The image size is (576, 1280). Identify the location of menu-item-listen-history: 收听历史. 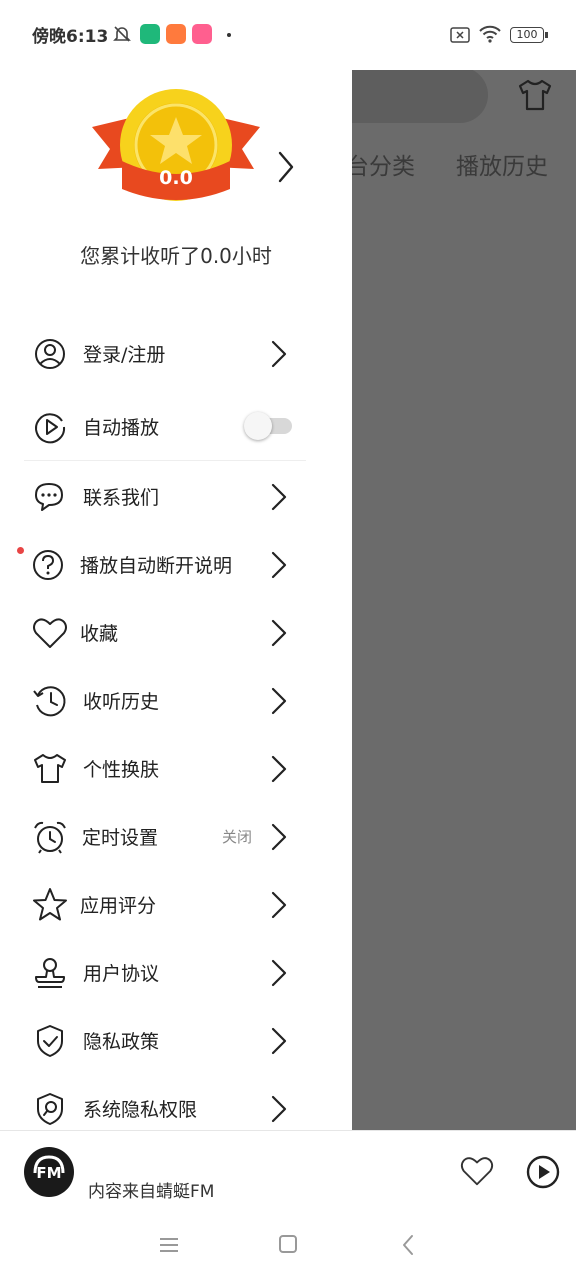
(176, 701).